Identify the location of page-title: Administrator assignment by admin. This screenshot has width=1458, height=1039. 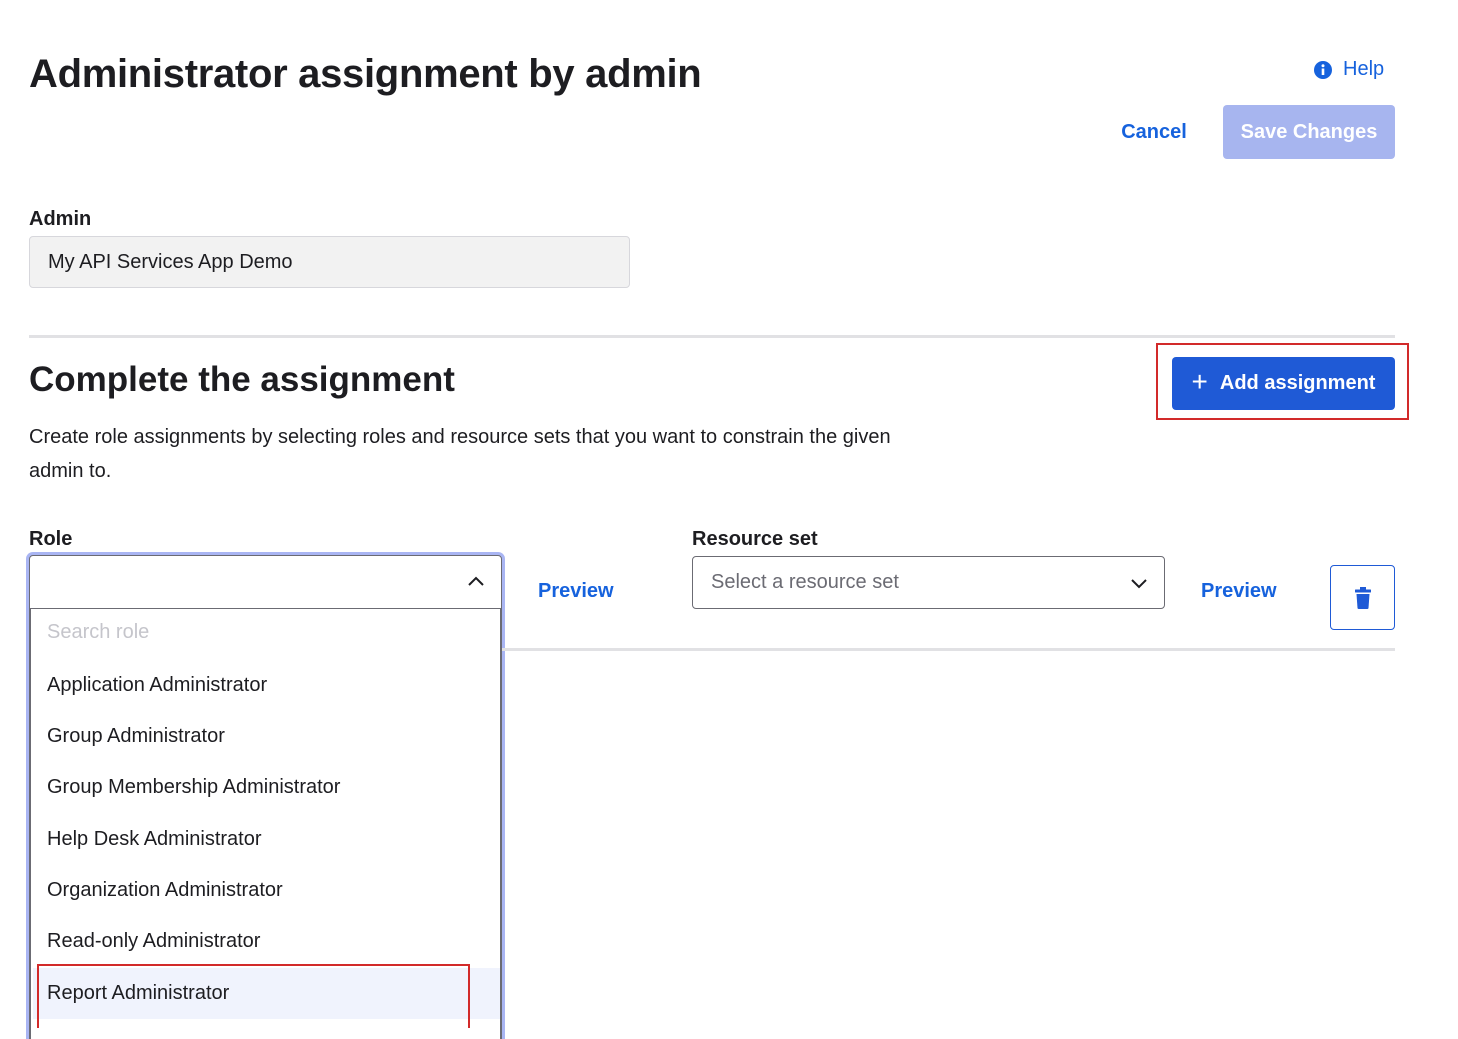
(365, 74).